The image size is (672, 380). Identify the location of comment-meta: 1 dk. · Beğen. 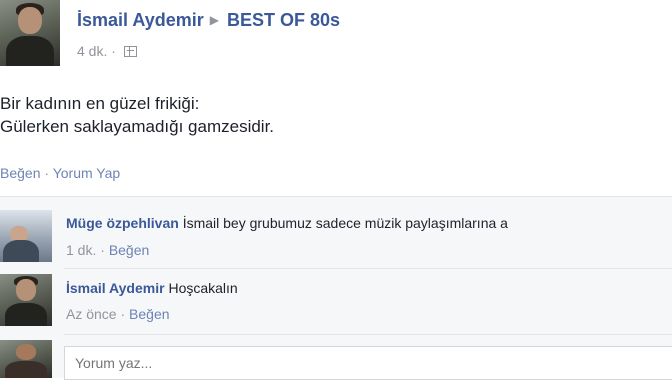
(107, 250).